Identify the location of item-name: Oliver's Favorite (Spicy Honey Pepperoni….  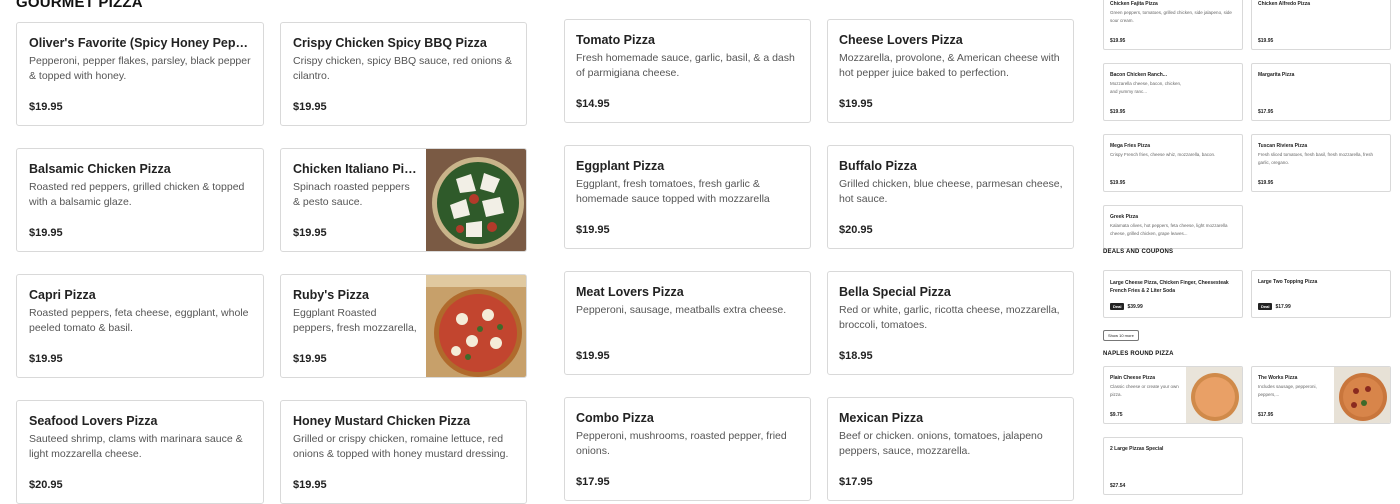
(142, 43).